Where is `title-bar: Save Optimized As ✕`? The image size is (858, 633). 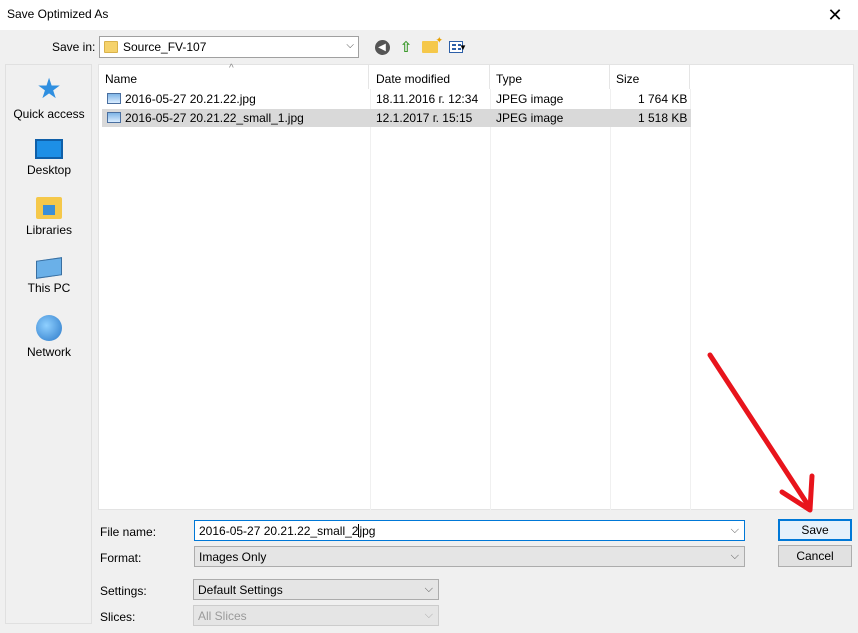 title-bar: Save Optimized As ✕ is located at coordinates (429, 15).